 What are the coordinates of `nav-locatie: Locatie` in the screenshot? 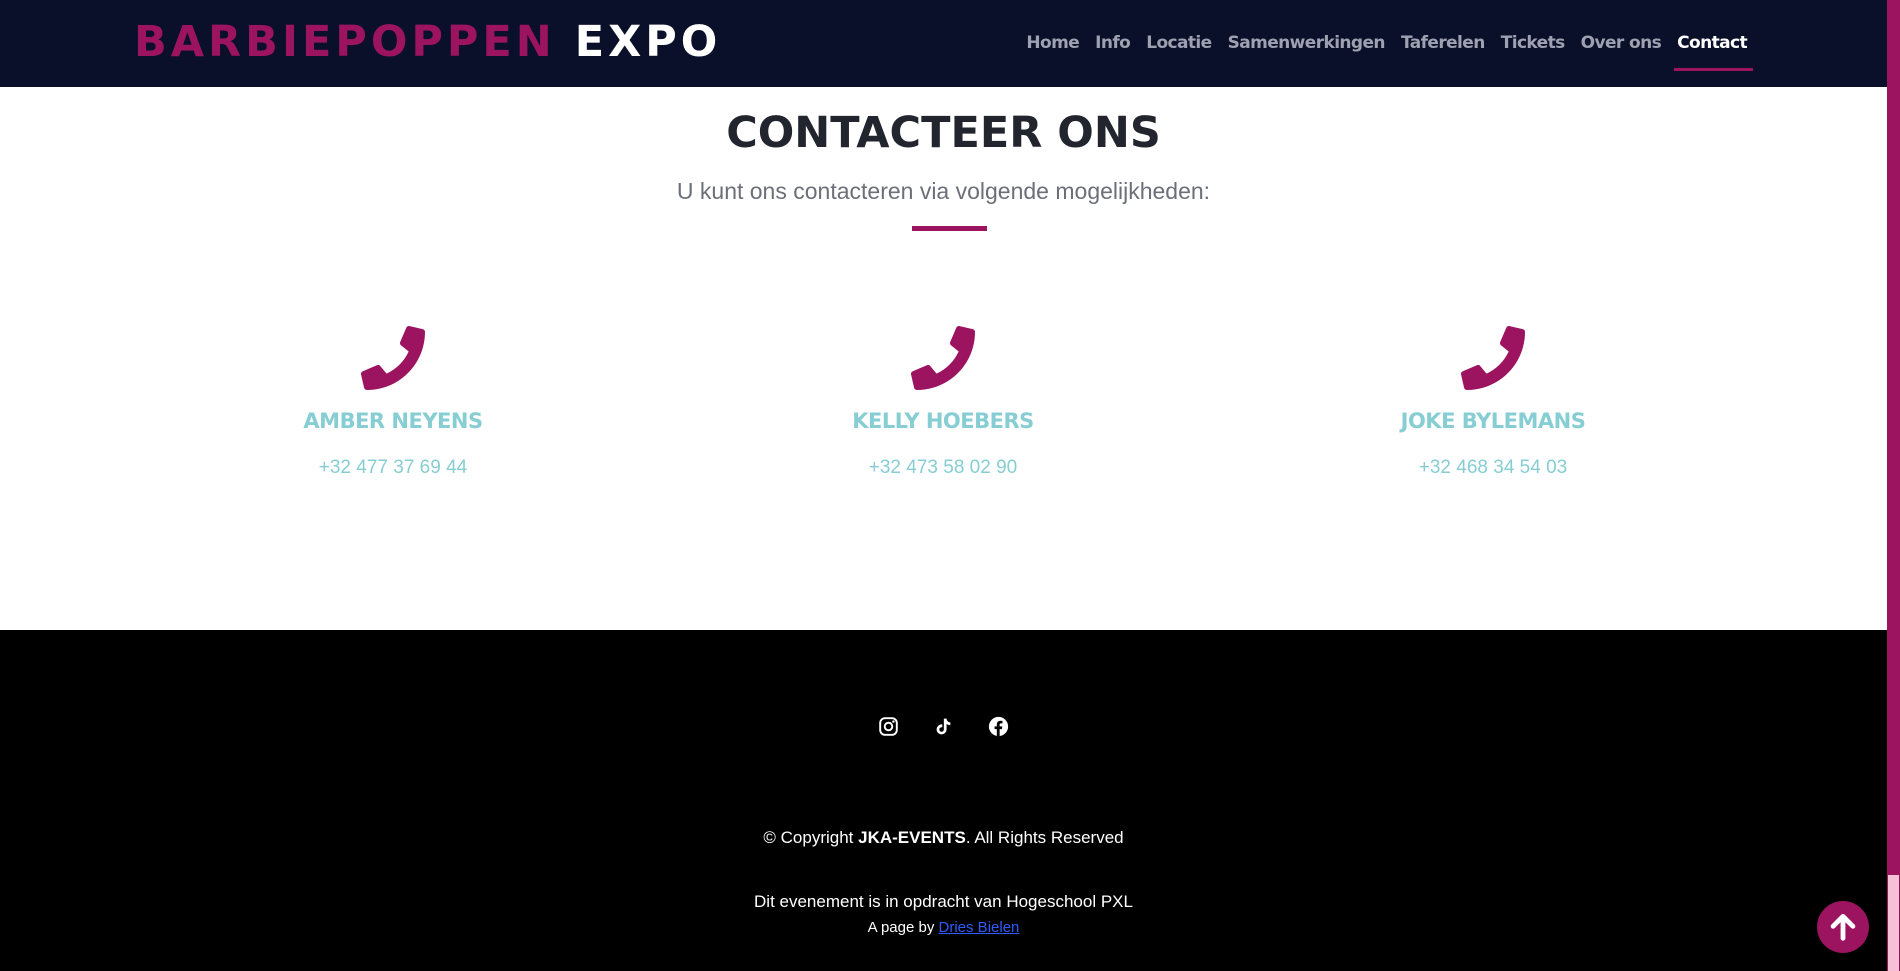 It's located at (1178, 43).